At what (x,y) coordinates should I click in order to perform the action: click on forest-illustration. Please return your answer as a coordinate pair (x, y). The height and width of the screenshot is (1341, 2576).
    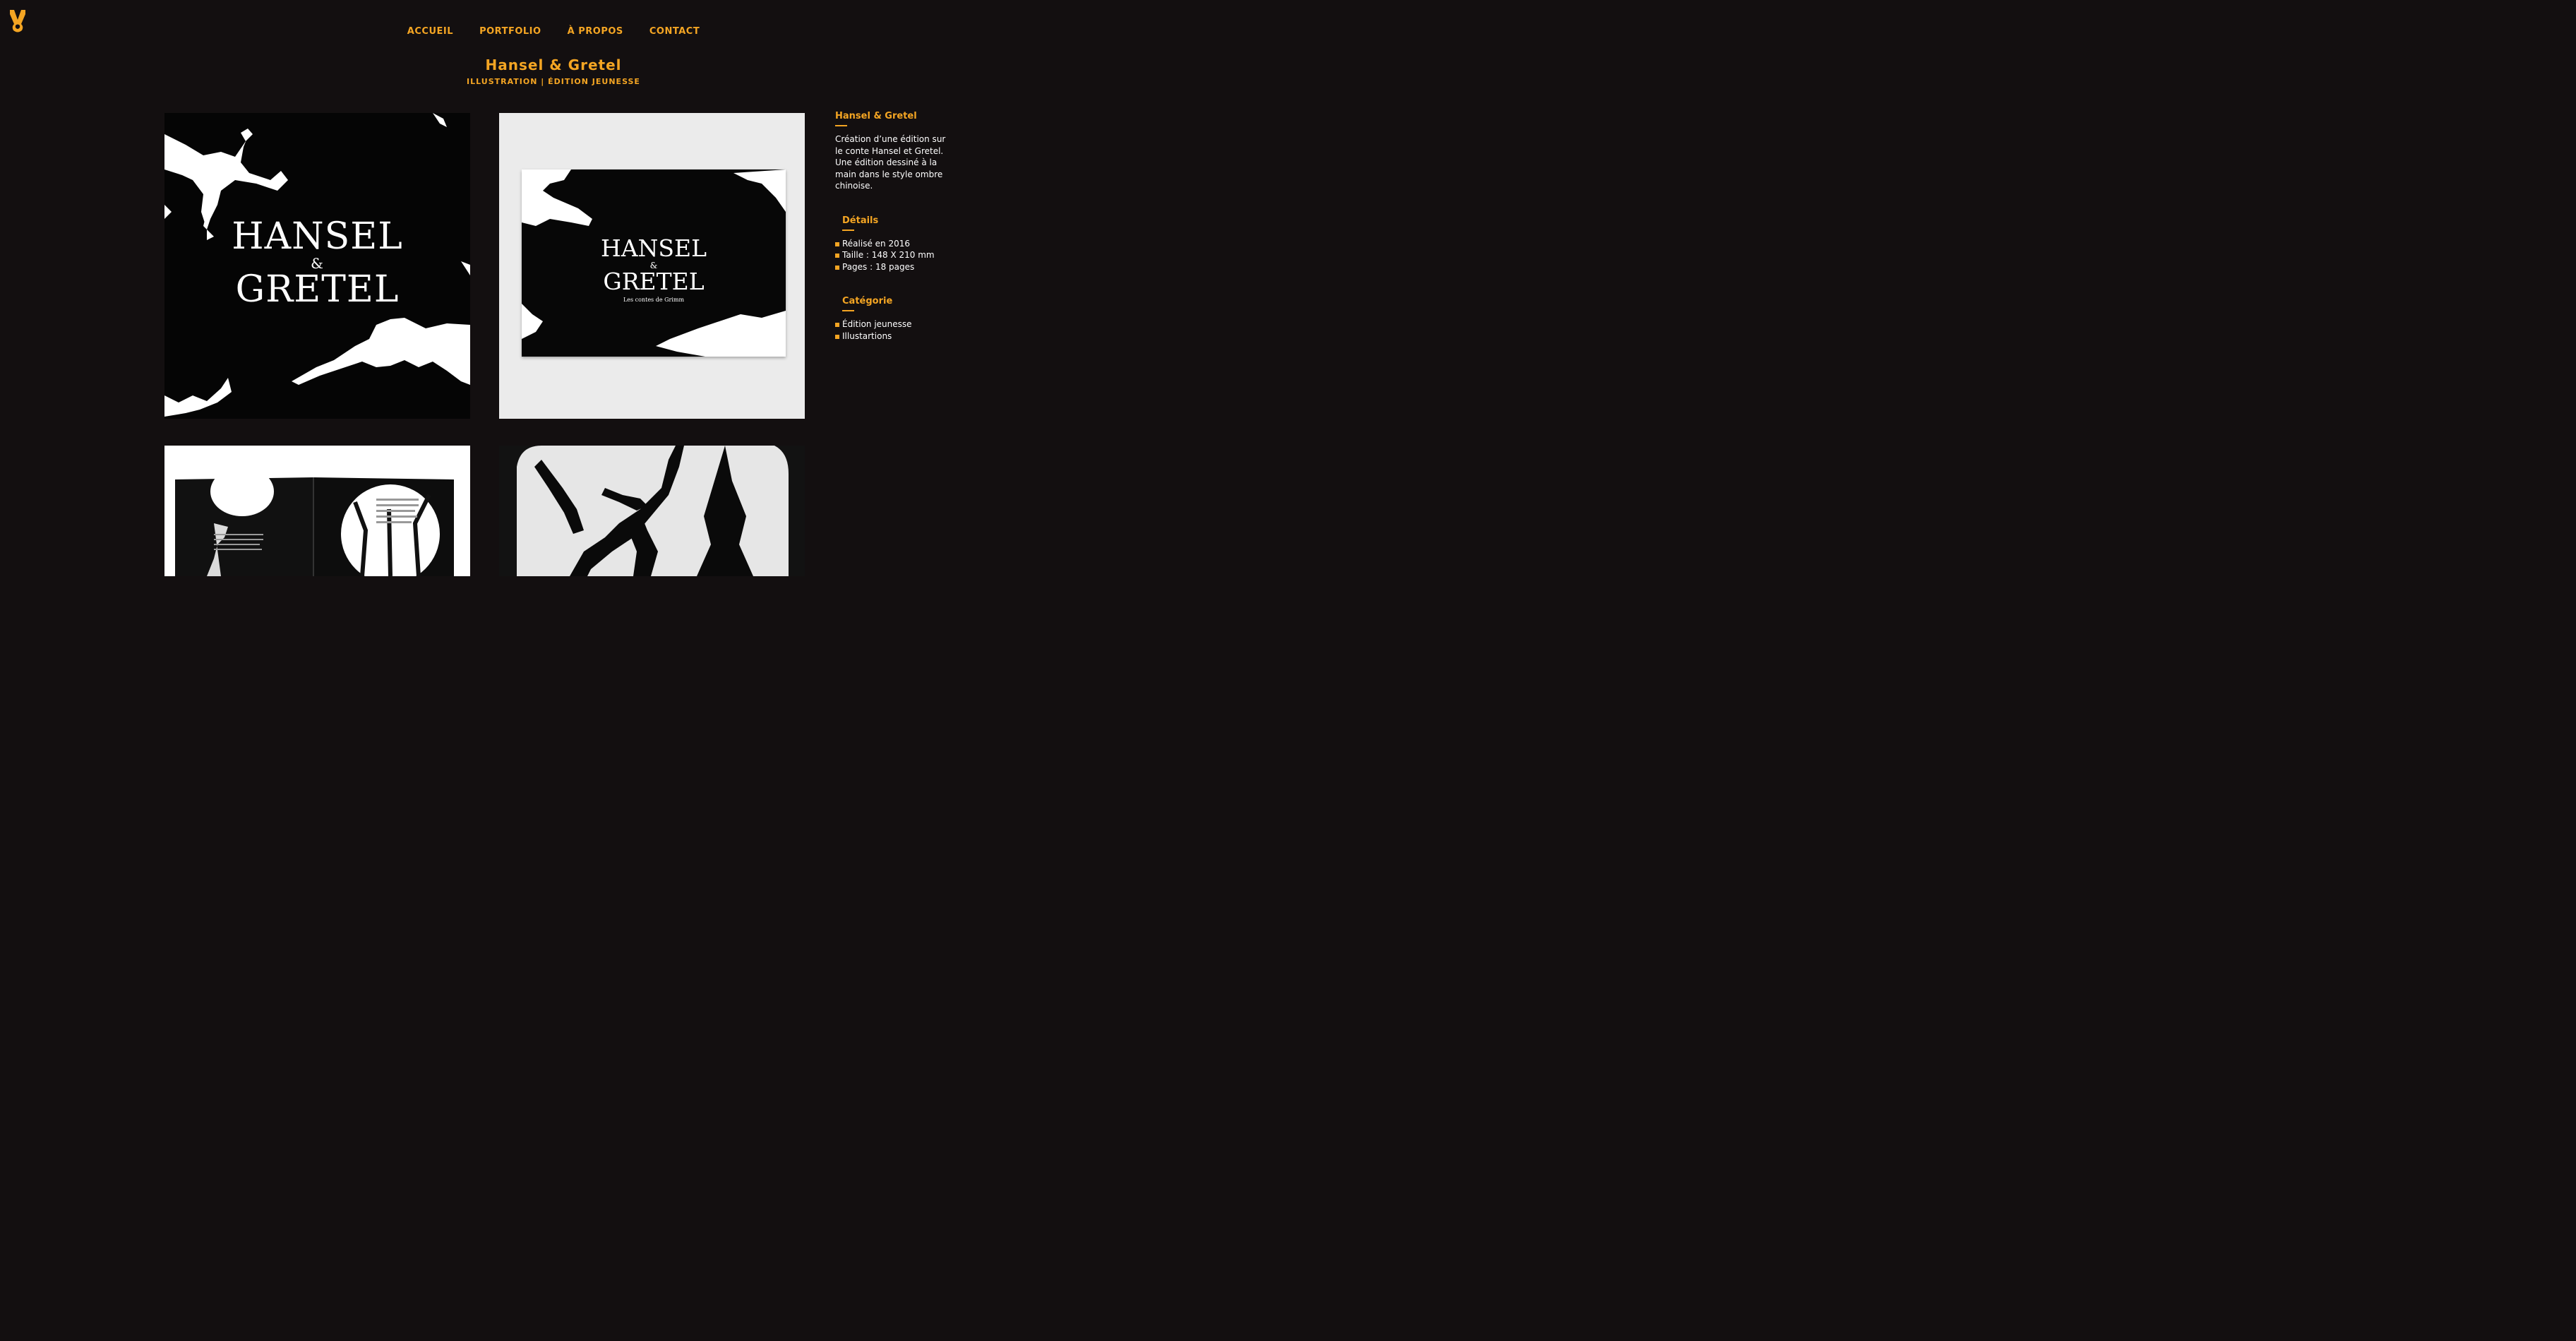
    Looking at the image, I should click on (653, 511).